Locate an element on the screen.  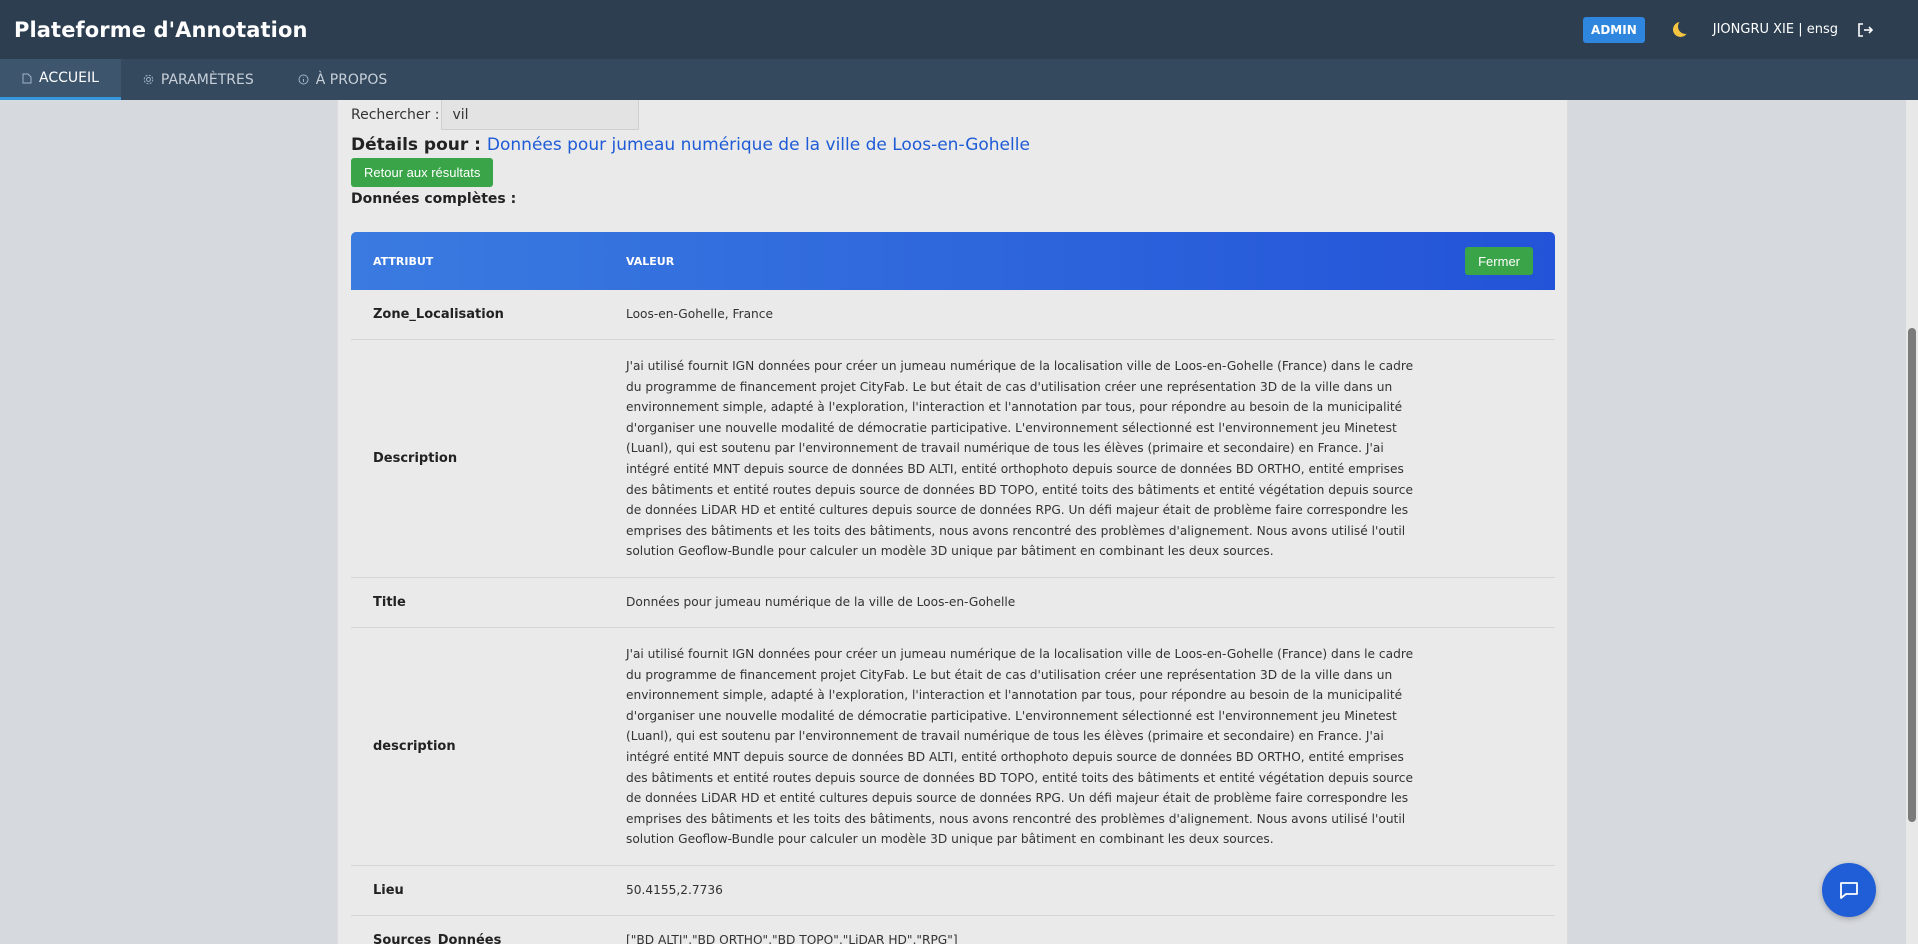
tab-a-propos: À PROPOS is located at coordinates (343, 79).